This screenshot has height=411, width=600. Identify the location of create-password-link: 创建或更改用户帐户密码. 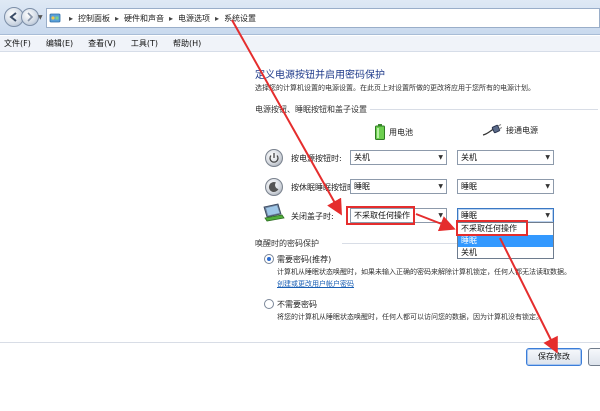
(315, 284).